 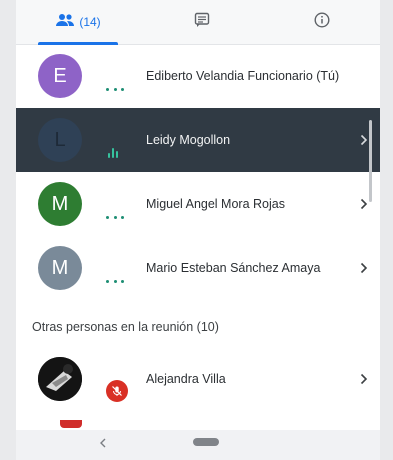 I want to click on info-icon, so click(x=322, y=22).